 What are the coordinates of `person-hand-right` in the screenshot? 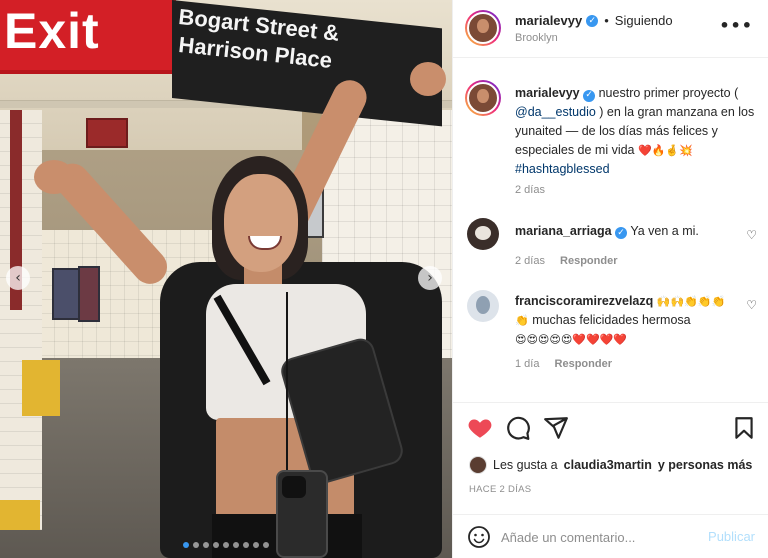 It's located at (428, 79).